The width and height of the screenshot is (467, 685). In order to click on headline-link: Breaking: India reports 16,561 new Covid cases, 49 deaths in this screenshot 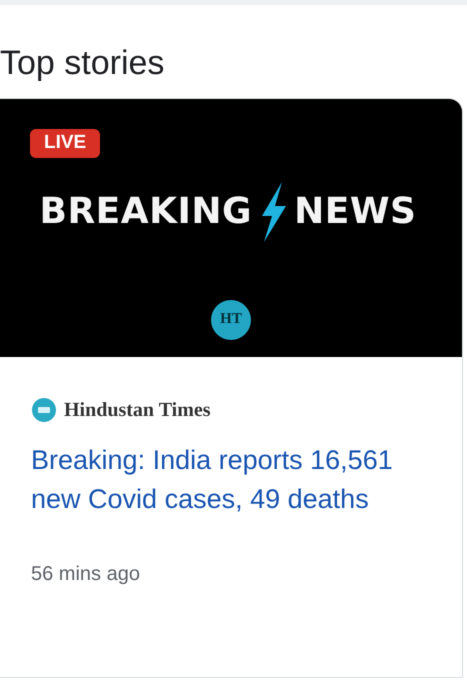, I will do `click(218, 479)`.